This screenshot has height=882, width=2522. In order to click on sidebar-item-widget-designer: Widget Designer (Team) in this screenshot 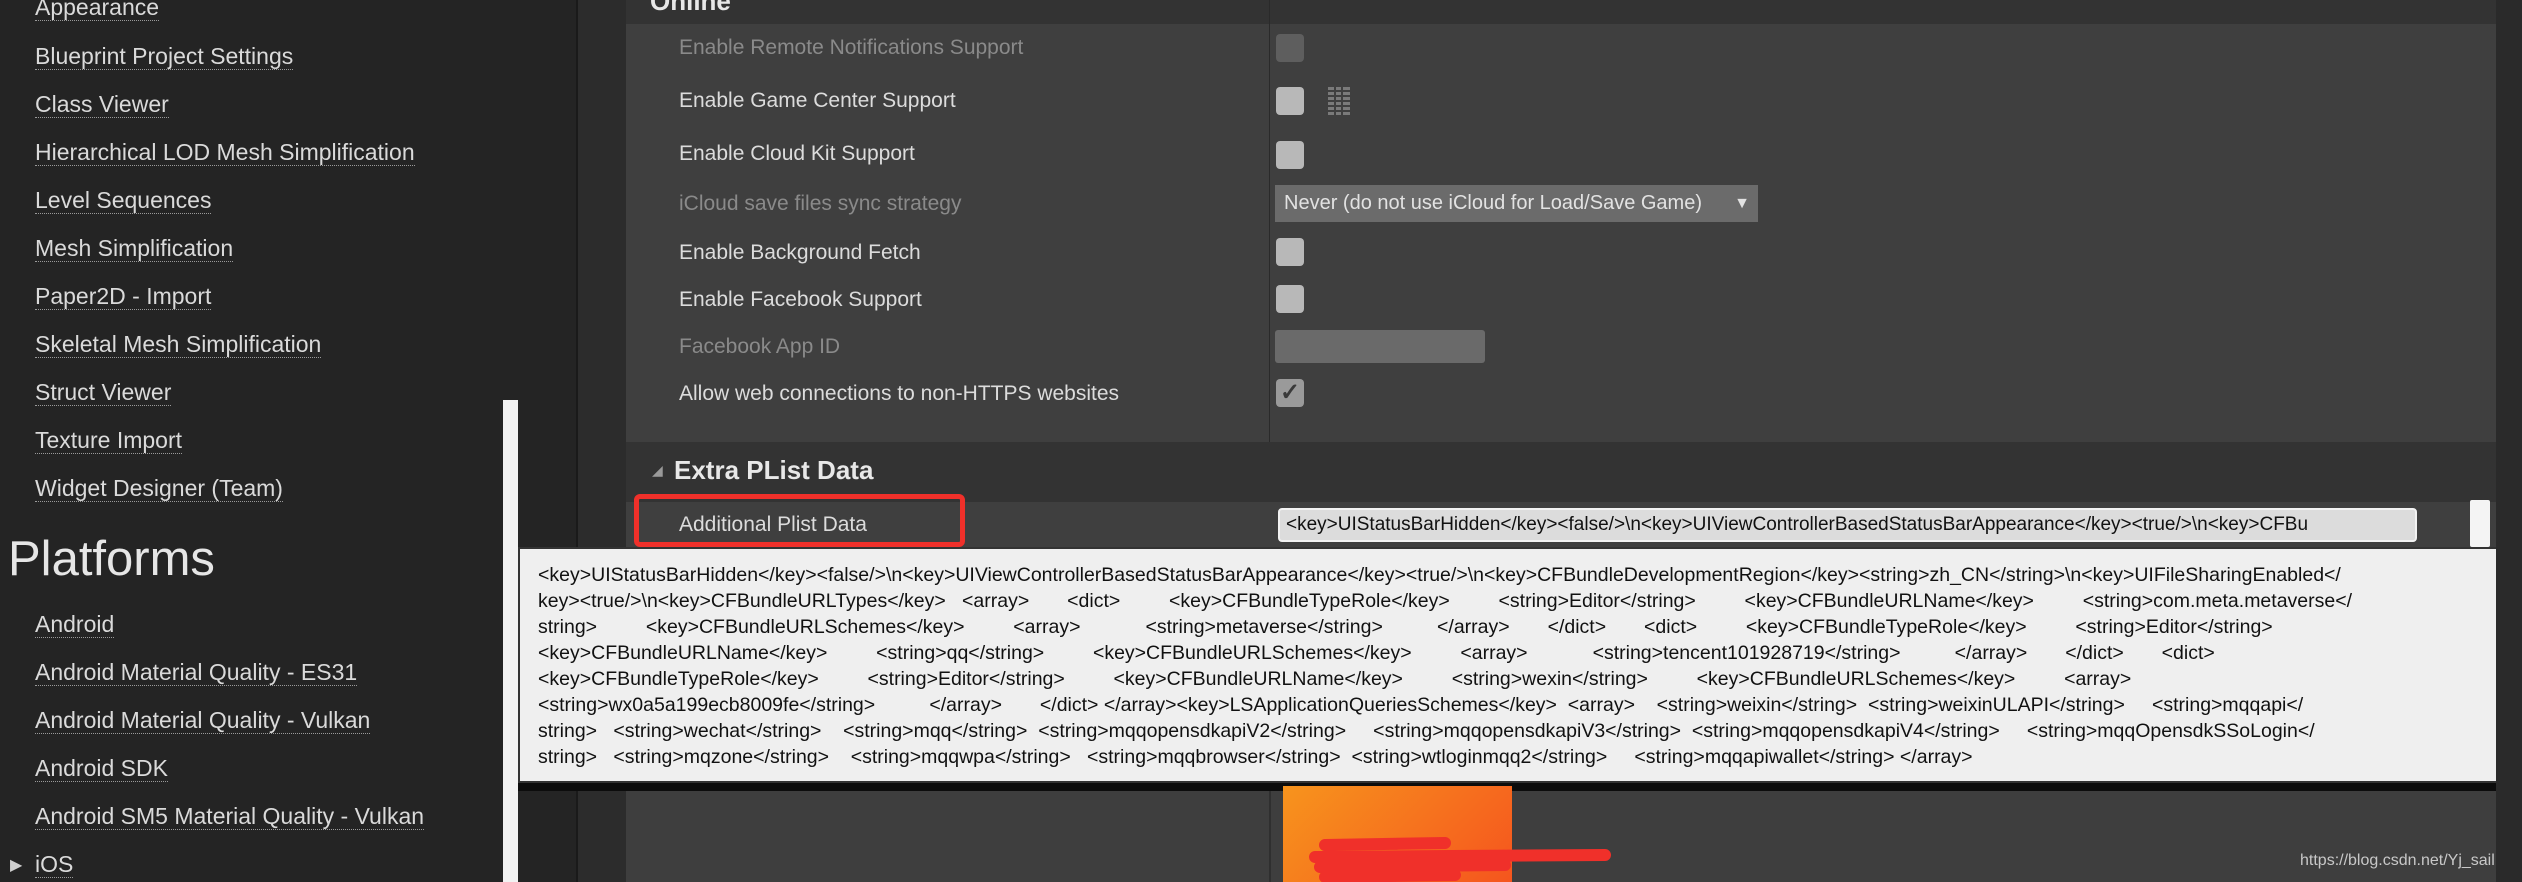, I will do `click(159, 488)`.